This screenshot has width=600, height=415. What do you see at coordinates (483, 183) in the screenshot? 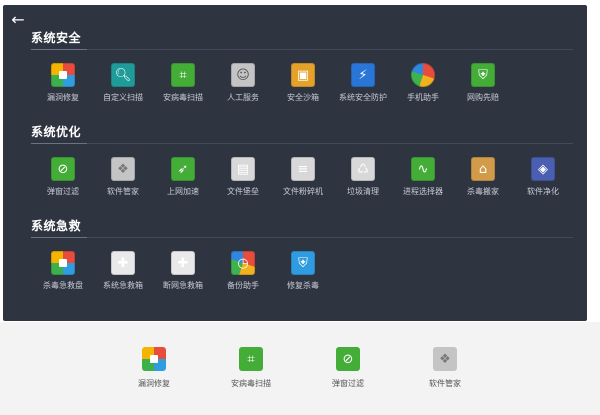
I see `tool-antivirus-move: ⌂ 杀毒搬家` at bounding box center [483, 183].